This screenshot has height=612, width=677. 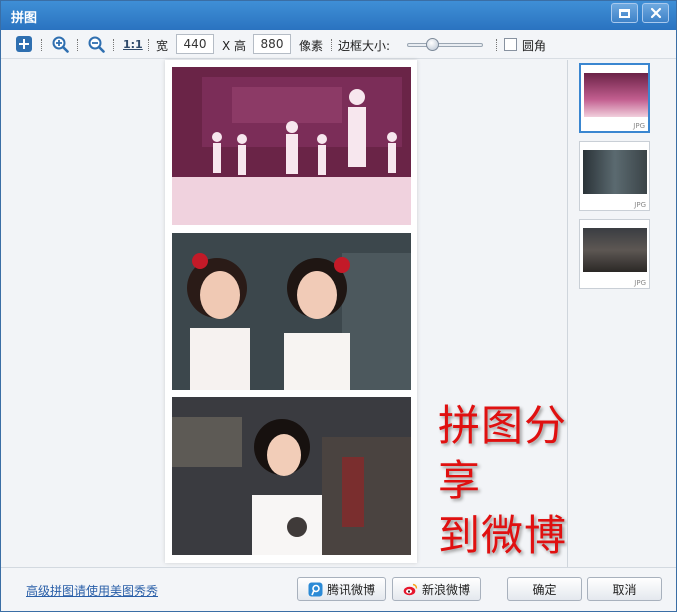 I want to click on width-input, so click(x=195, y=44).